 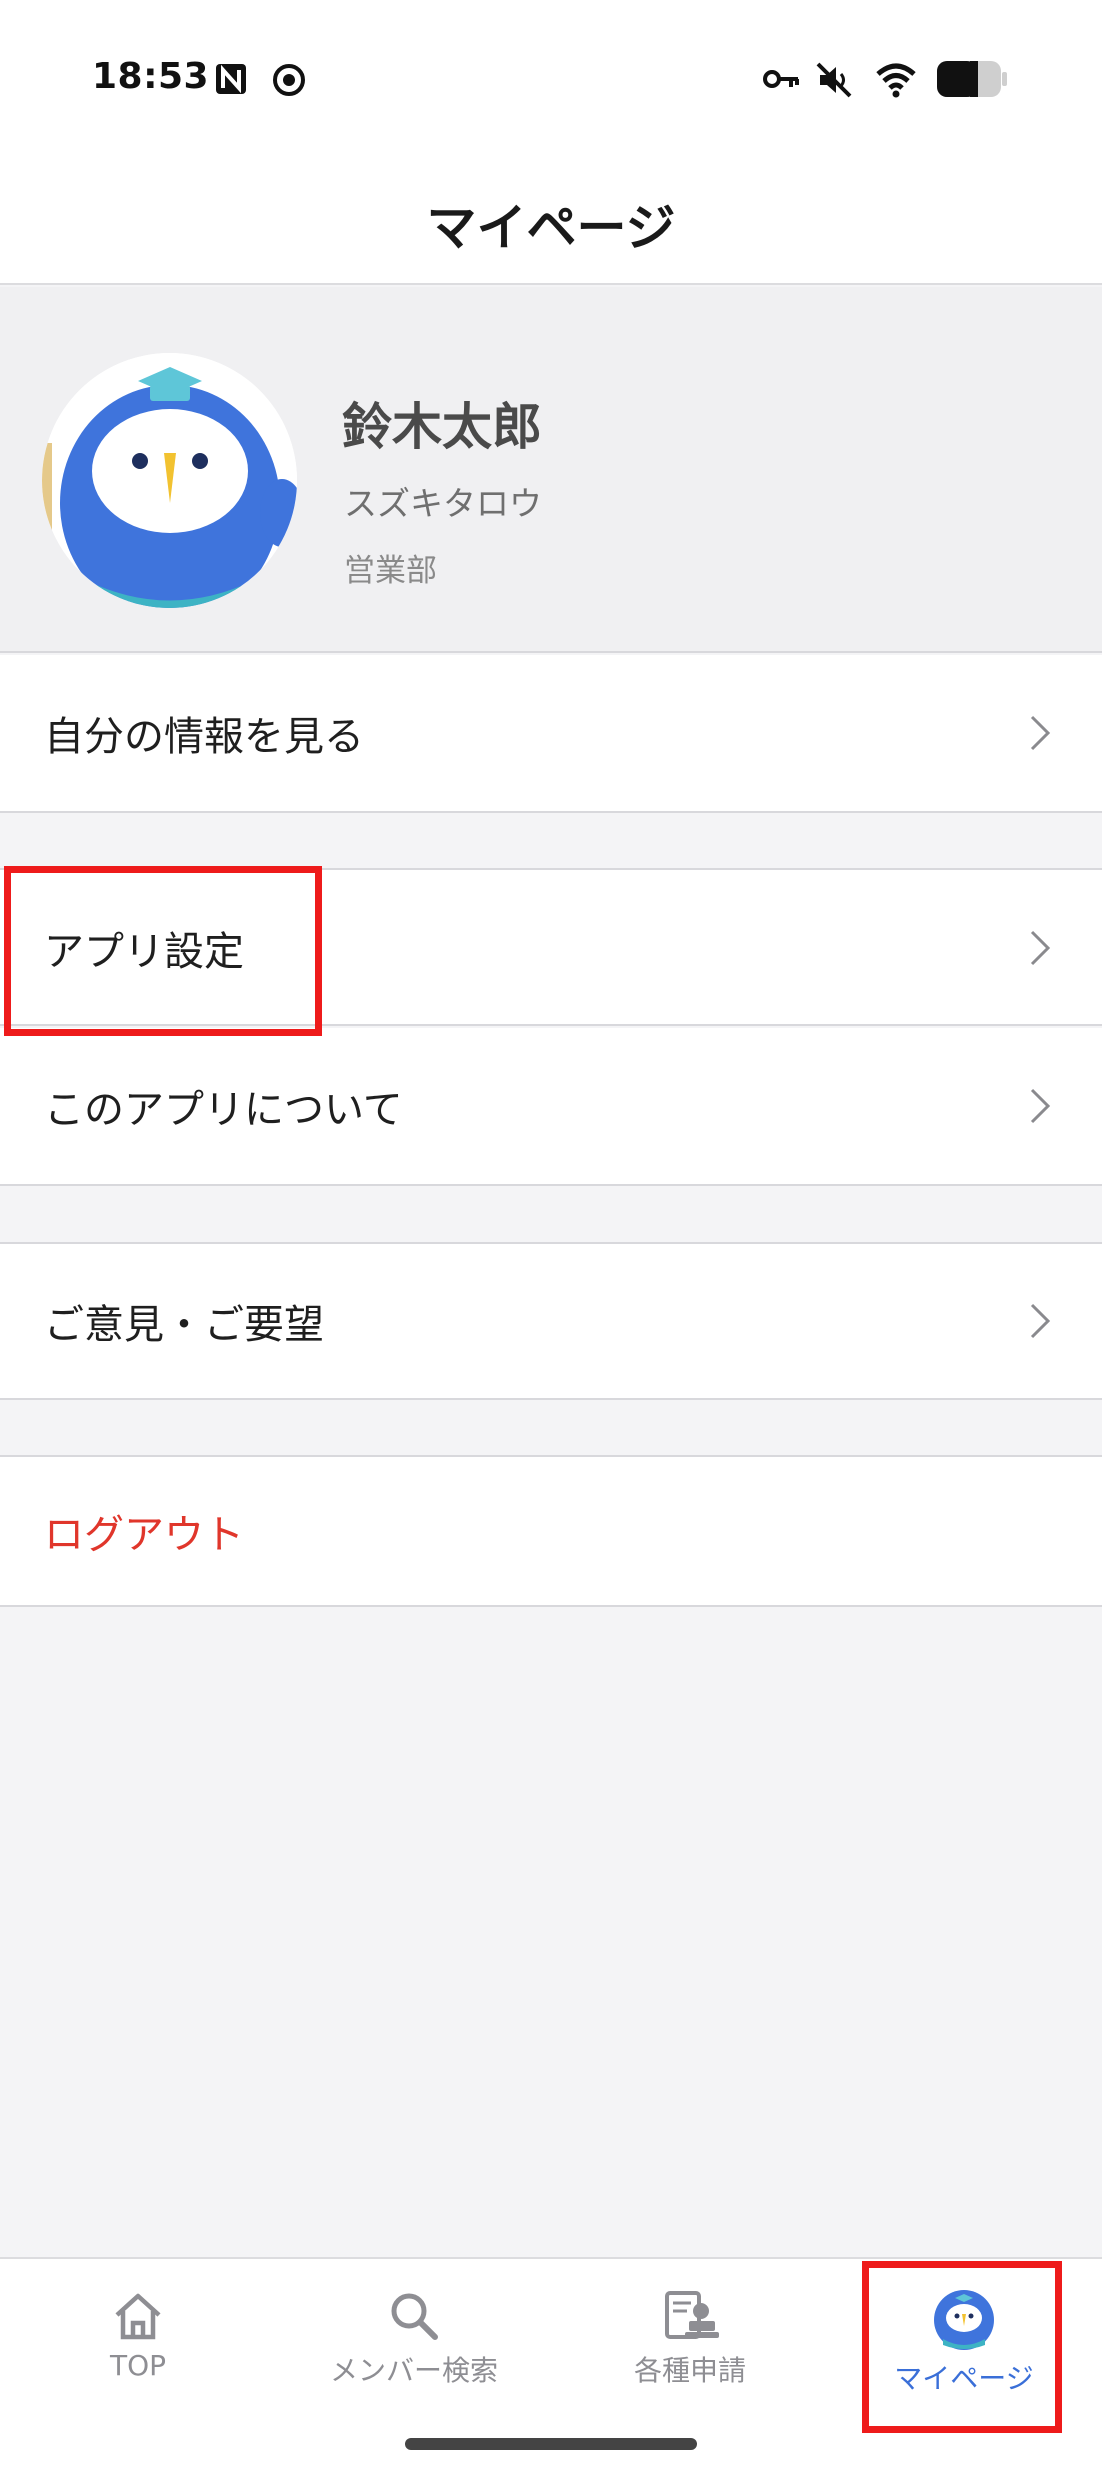 I want to click on home-indicator, so click(x=551, y=2444).